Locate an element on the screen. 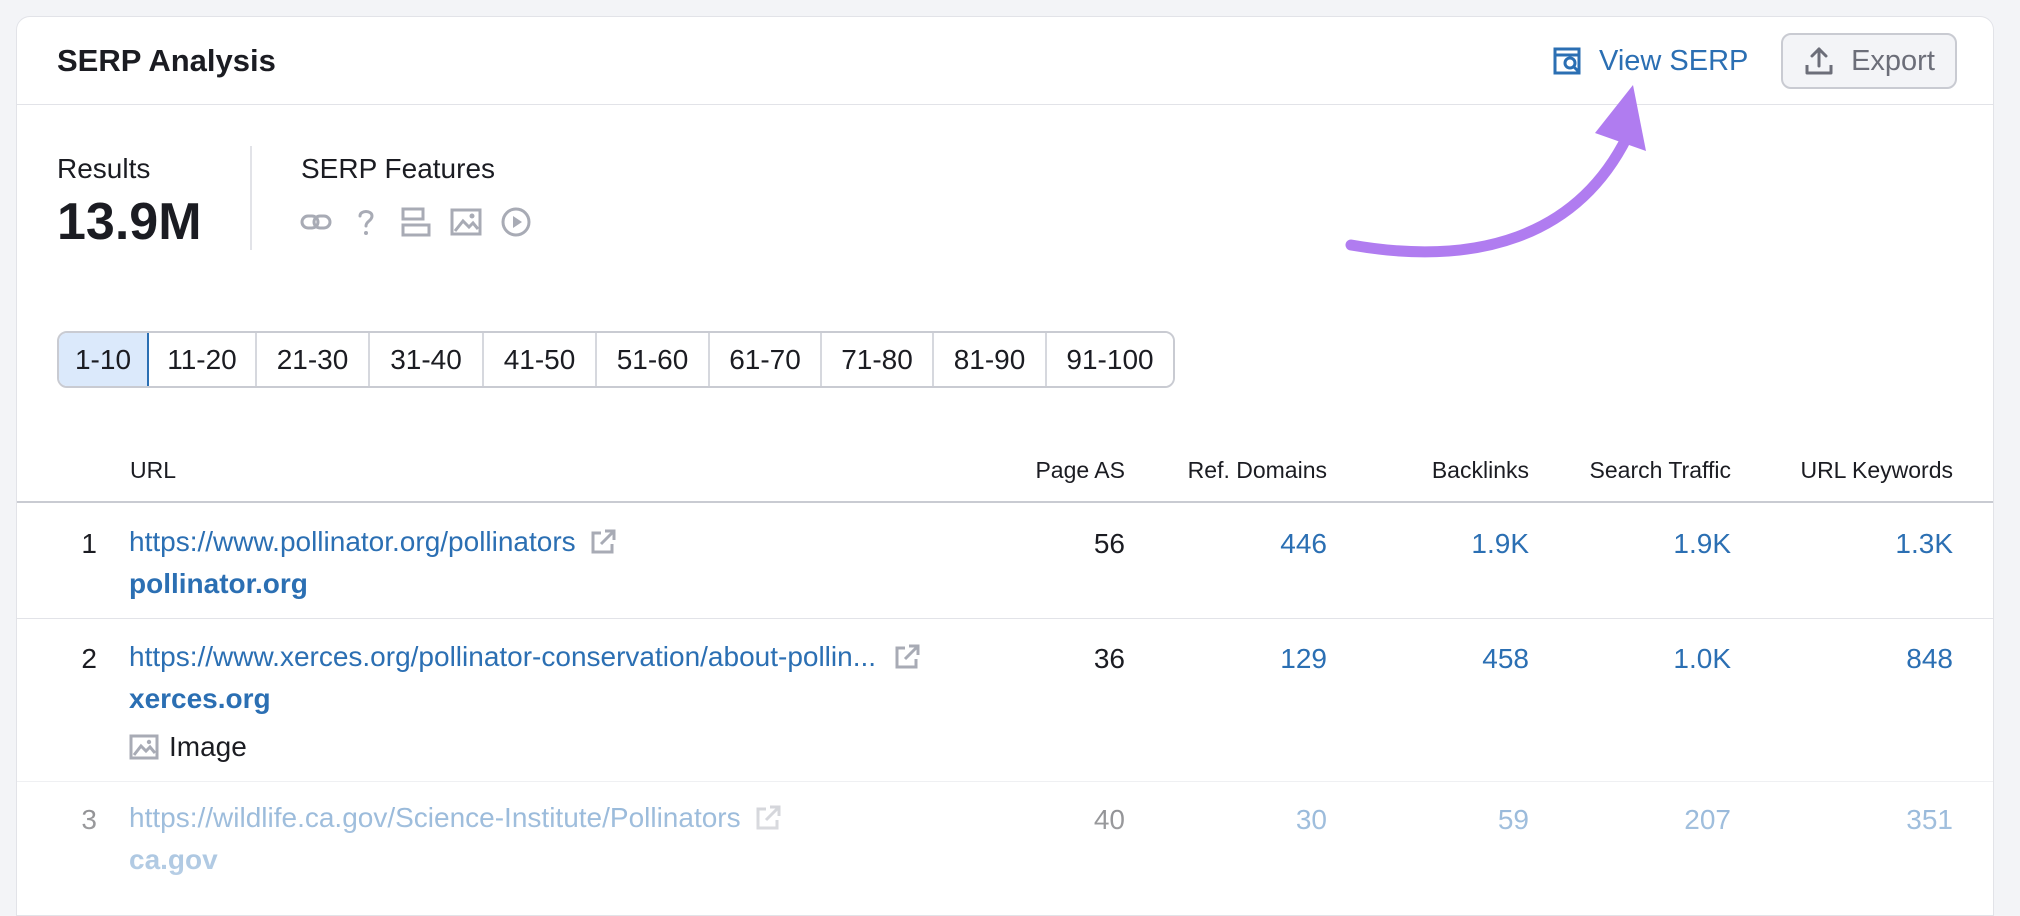 The image size is (2020, 916). col-page-as: Page AS is located at coordinates (1080, 470).